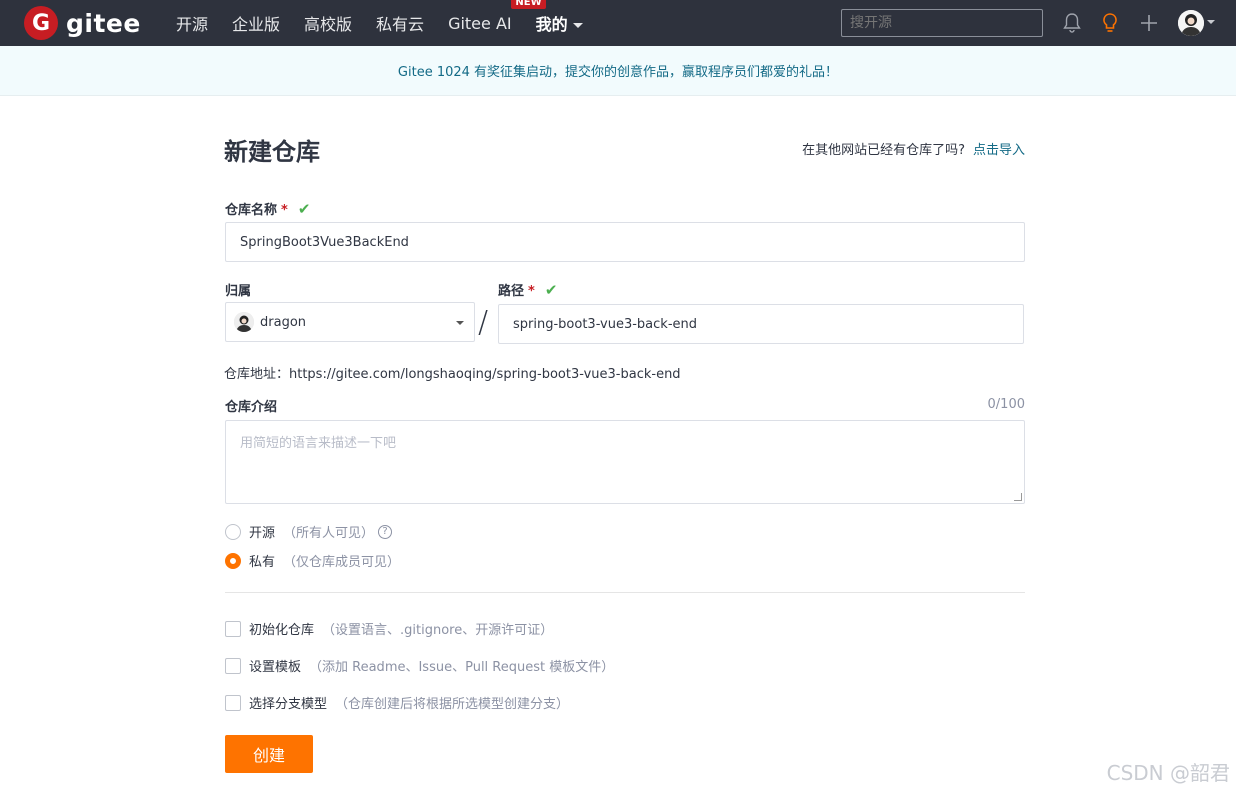  I want to click on radio-open, so click(233, 531).